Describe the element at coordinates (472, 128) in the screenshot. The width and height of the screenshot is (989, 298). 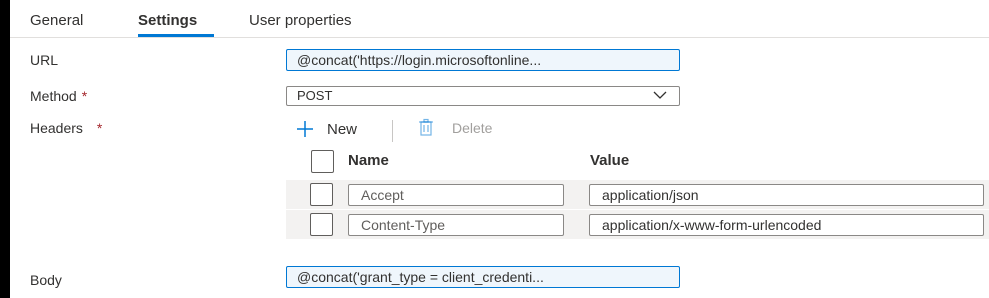
I see `delete-button-label: Delete` at that location.